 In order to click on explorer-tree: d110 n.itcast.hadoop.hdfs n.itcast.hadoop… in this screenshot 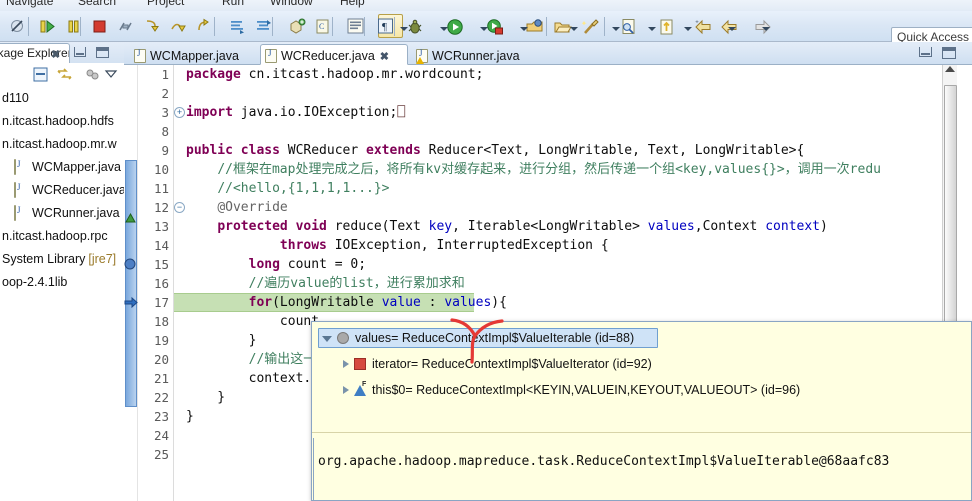, I will do `click(62, 294)`.